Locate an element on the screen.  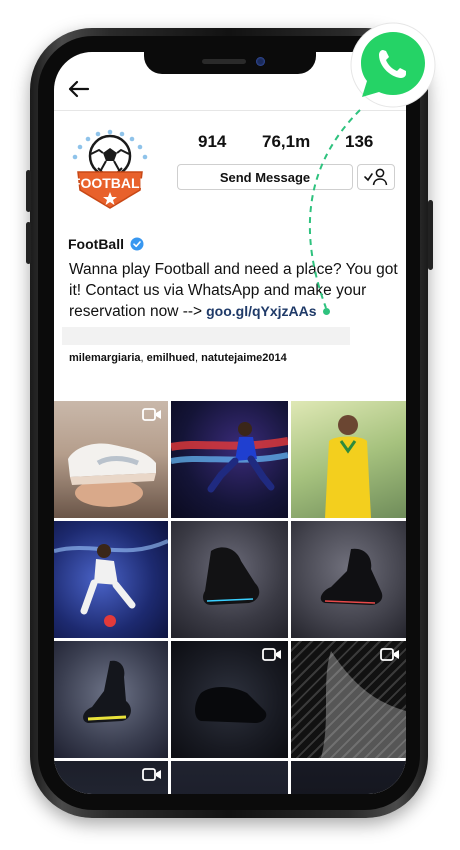
followed-by: milemargiaria, emilhued, natutejaime2014 is located at coordinates (178, 358).